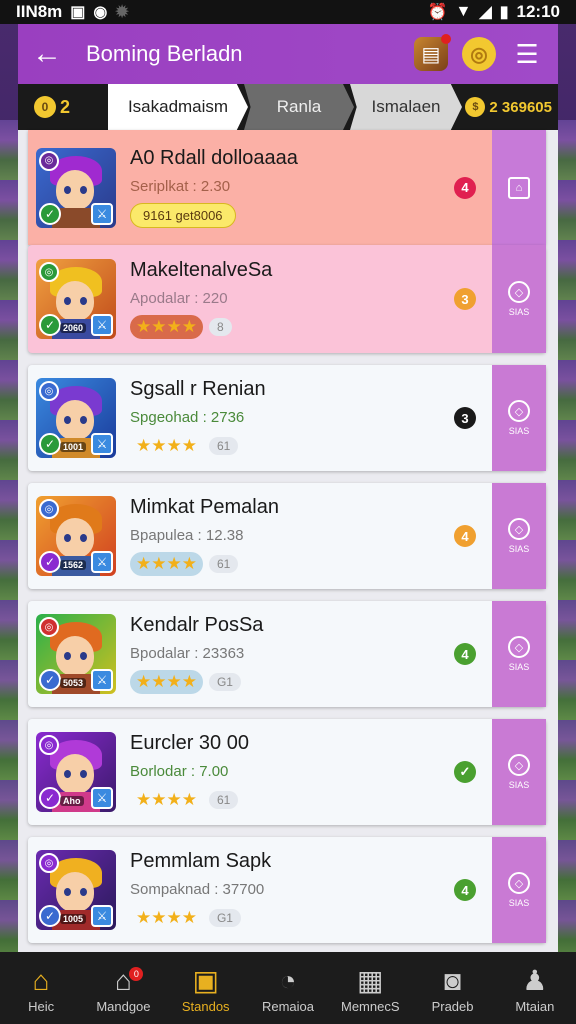 The width and height of the screenshot is (576, 1024). What do you see at coordinates (475, 107) in the screenshot?
I see `coin-icon: $` at bounding box center [475, 107].